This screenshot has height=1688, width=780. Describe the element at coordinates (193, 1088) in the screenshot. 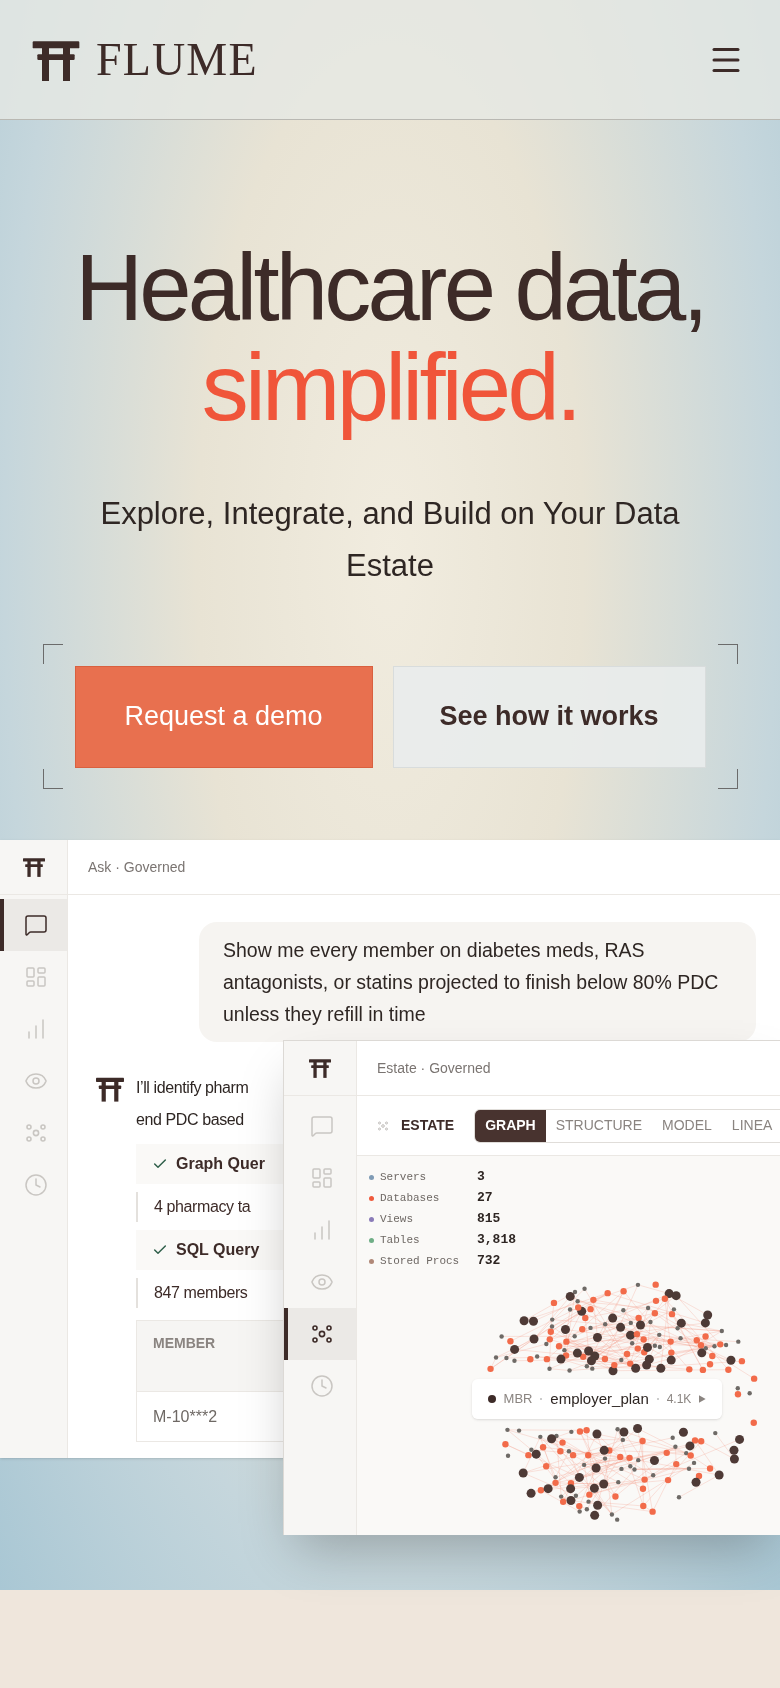

I see `answer-text: I’ll identify pharm` at that location.